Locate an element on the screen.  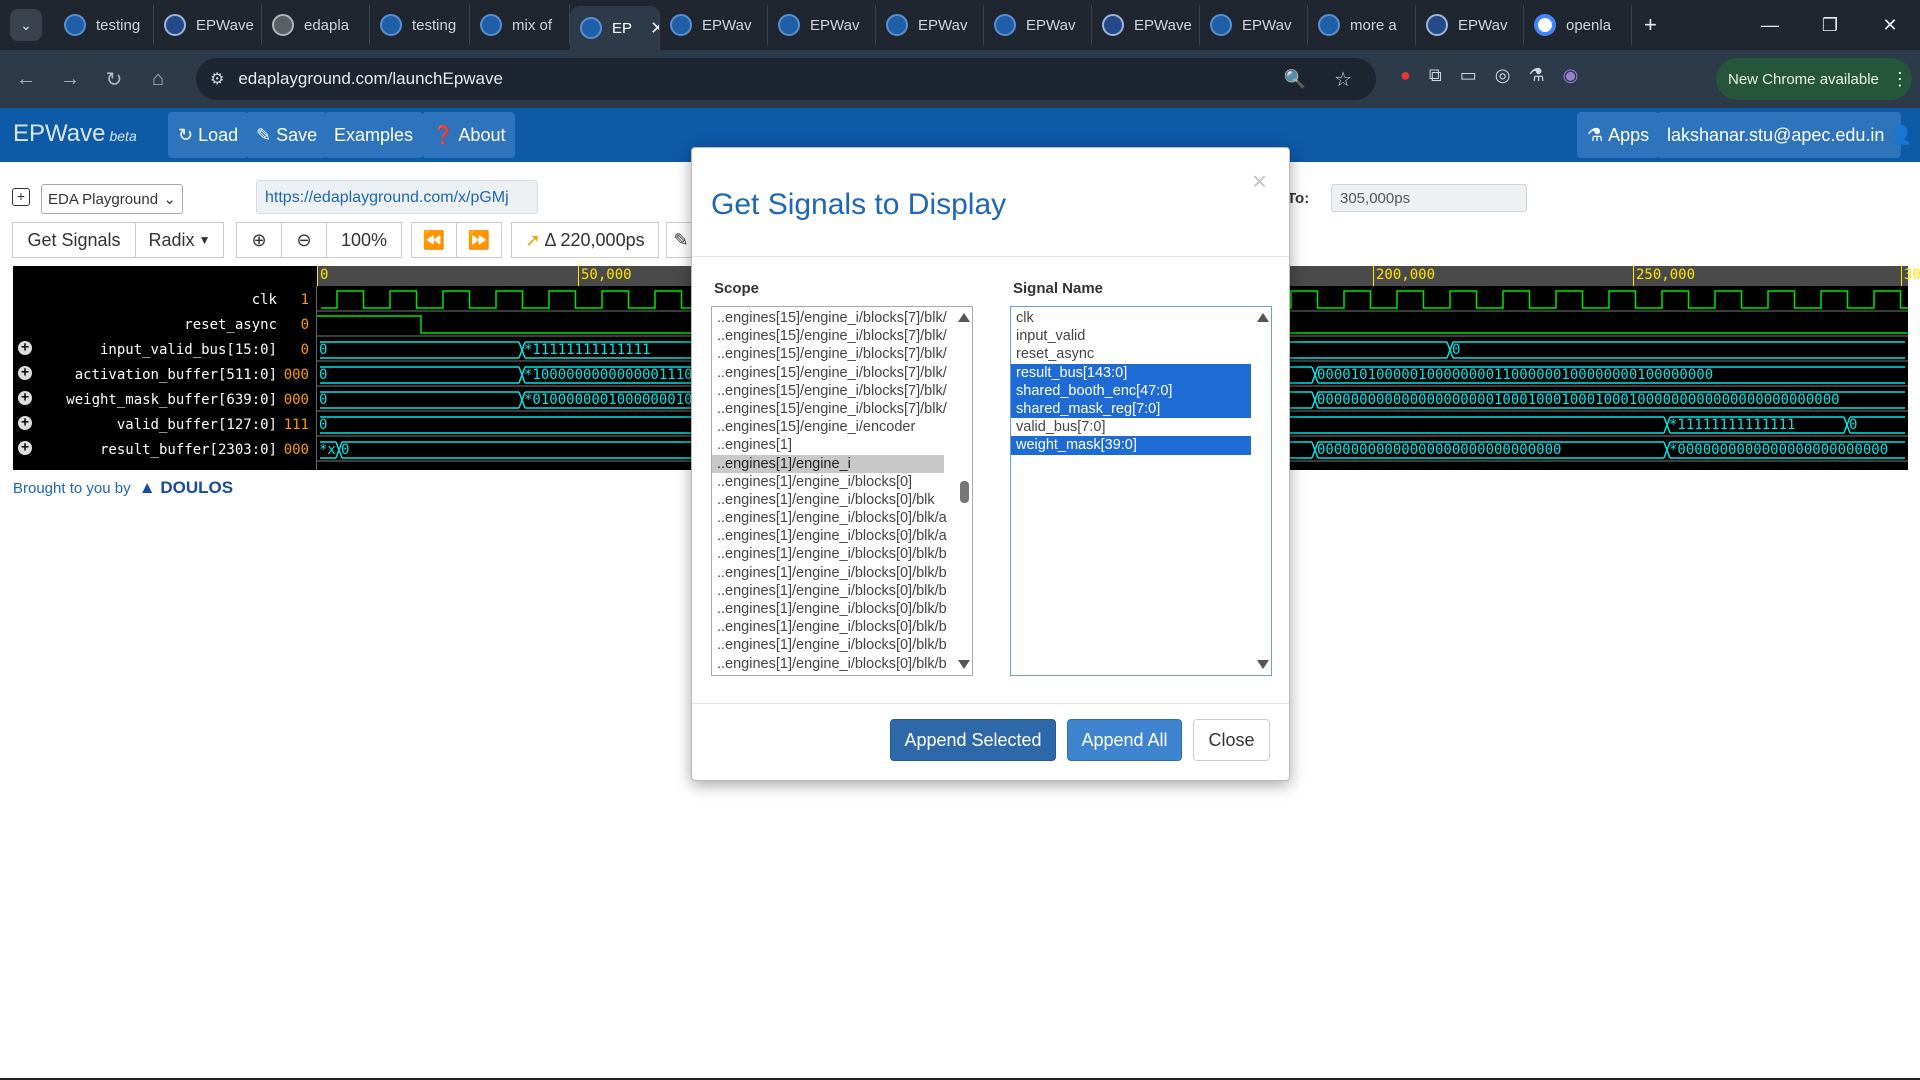
scope-item: ..engines[15]/engine_i/encoder is located at coordinates (828, 427).